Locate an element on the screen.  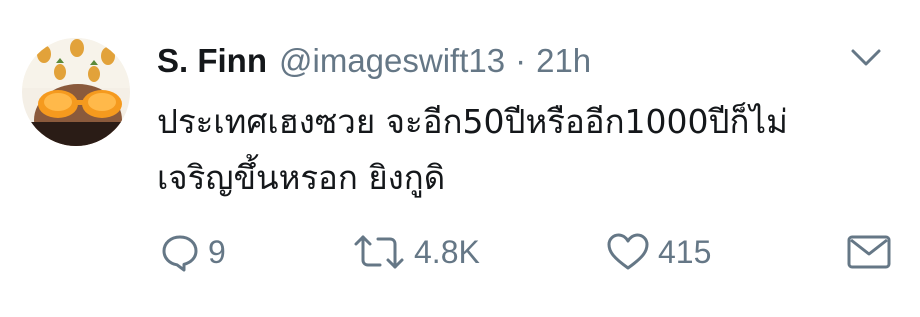
tweet-text-line: เจริญขึ้นหรอก ยิงกูดิ is located at coordinates (301, 177).